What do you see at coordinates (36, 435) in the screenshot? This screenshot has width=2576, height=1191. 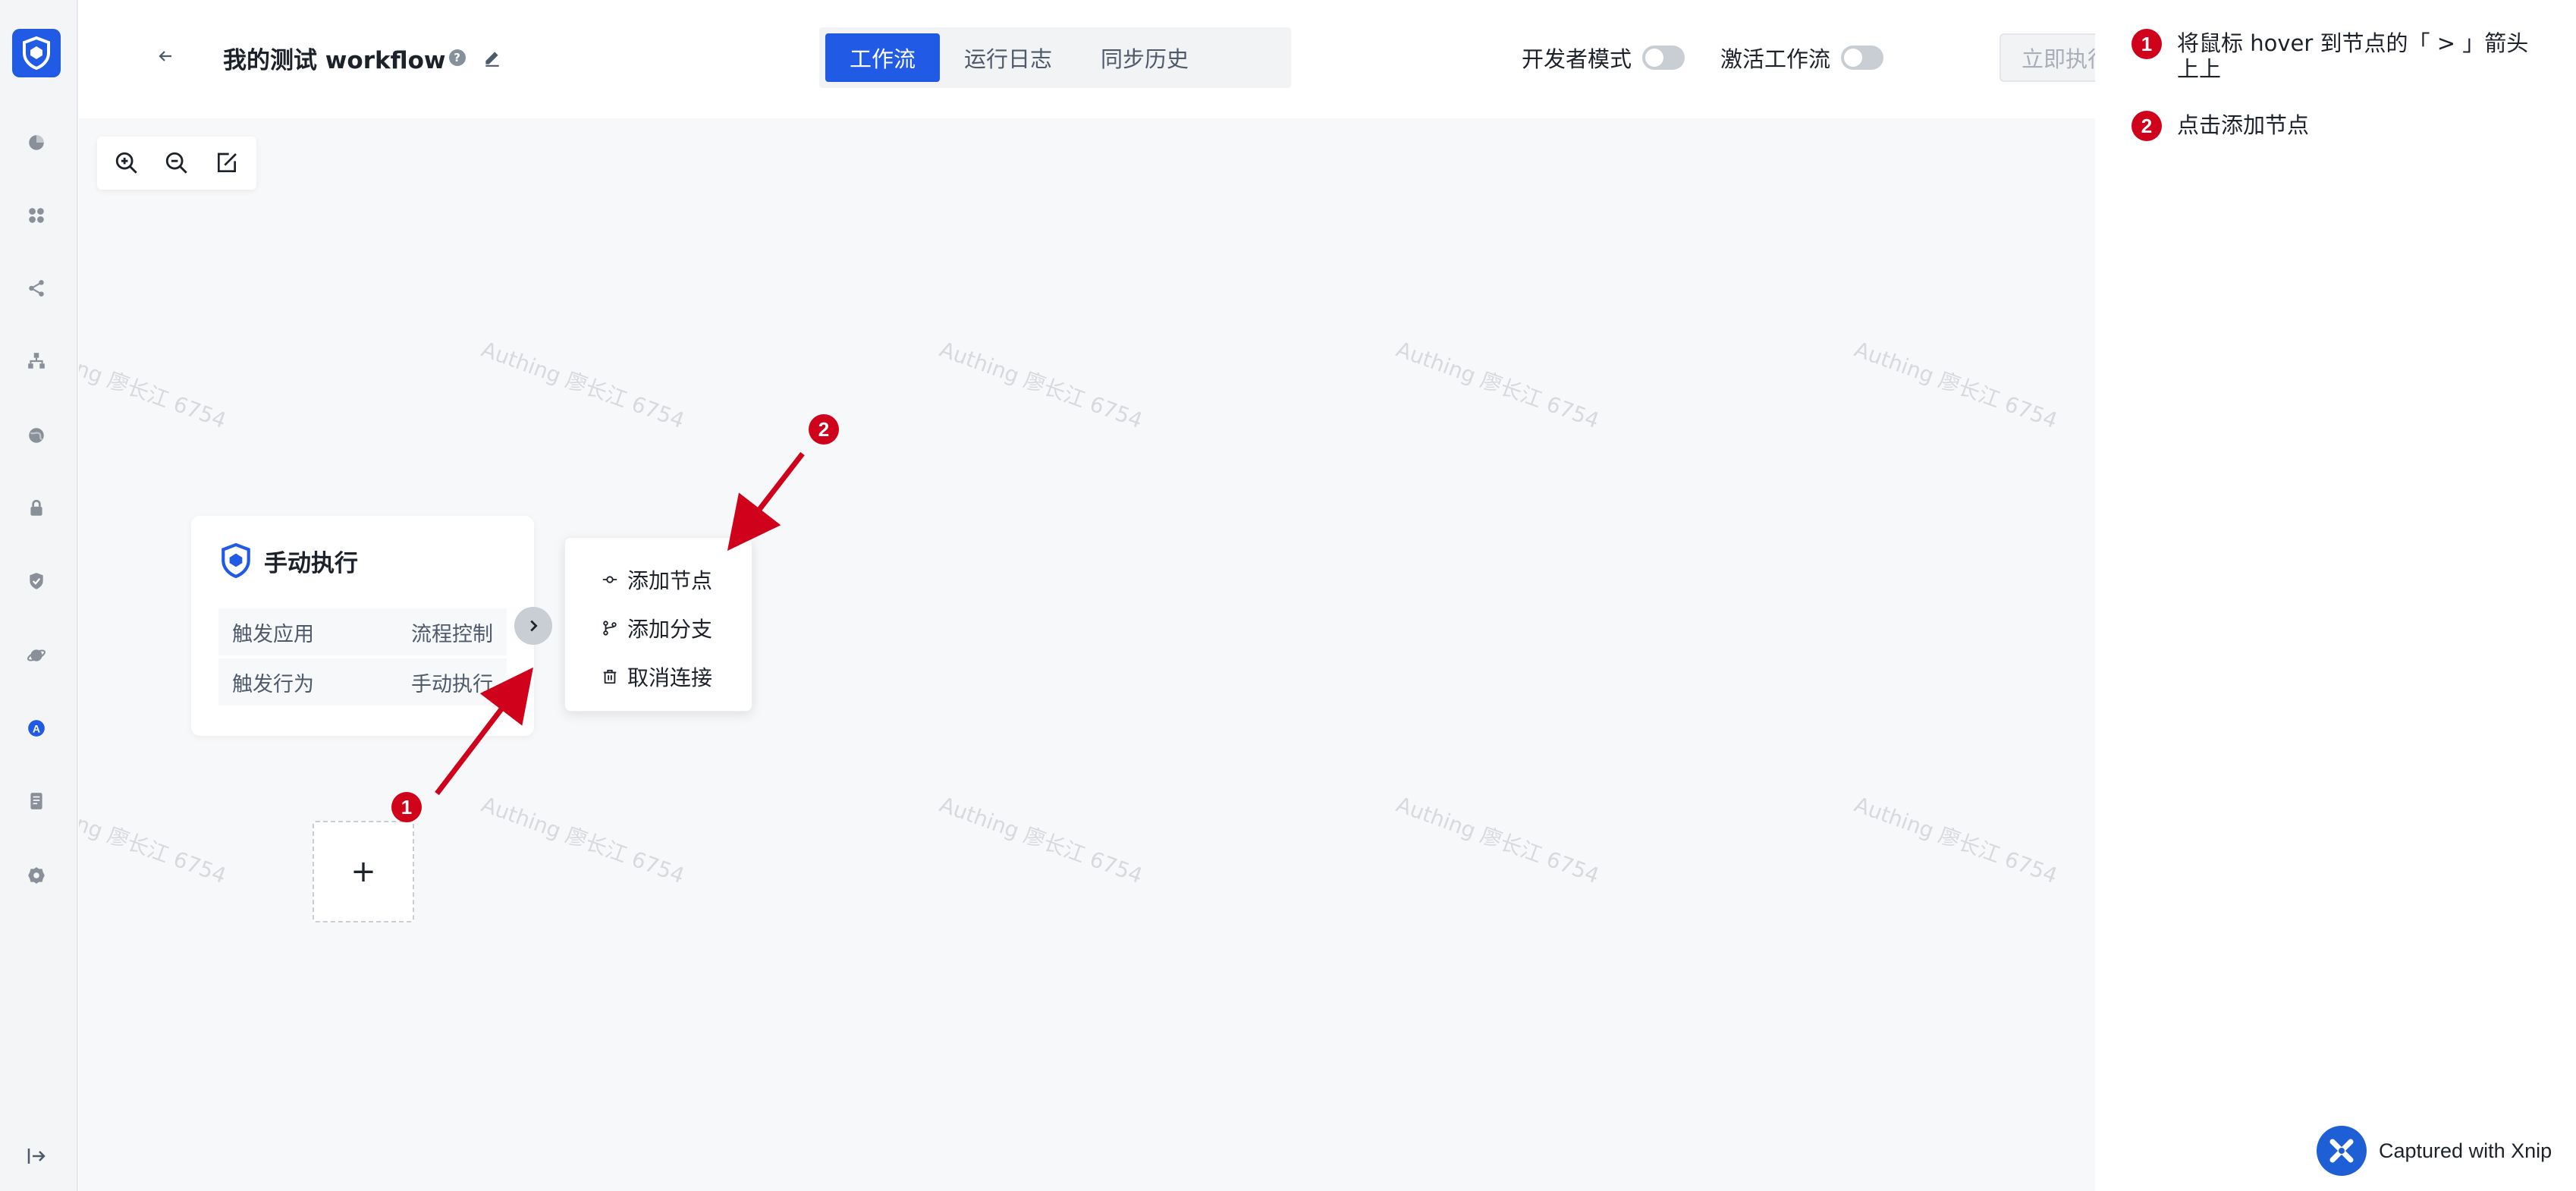 I see `globe-icon` at bounding box center [36, 435].